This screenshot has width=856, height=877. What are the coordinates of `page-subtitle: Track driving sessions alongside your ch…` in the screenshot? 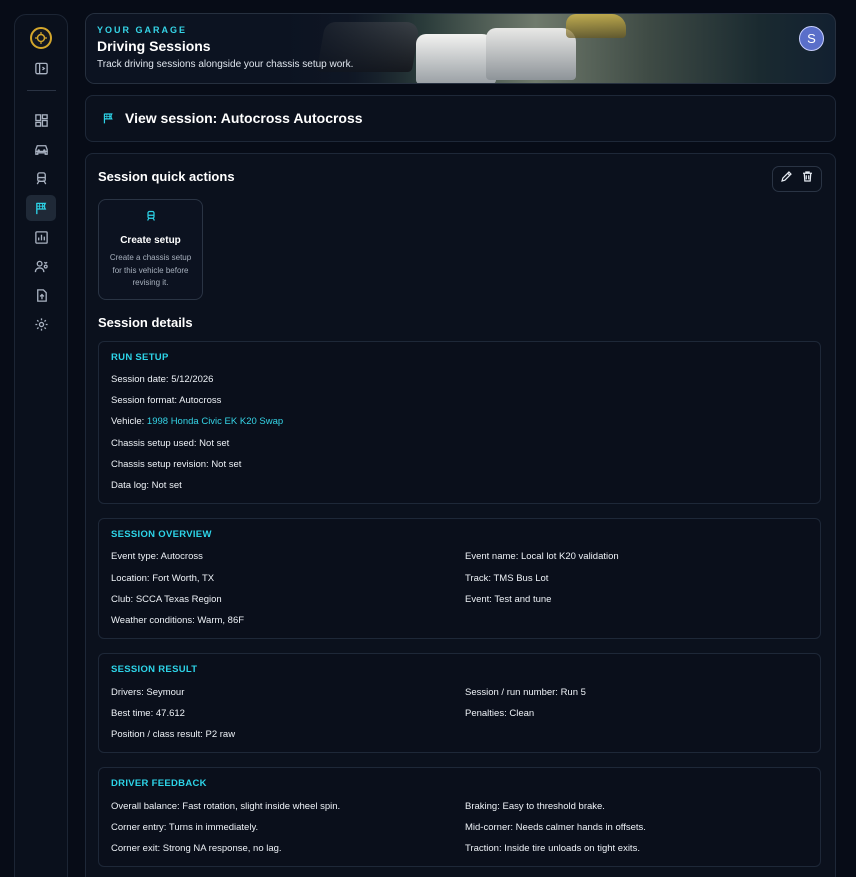 It's located at (225, 64).